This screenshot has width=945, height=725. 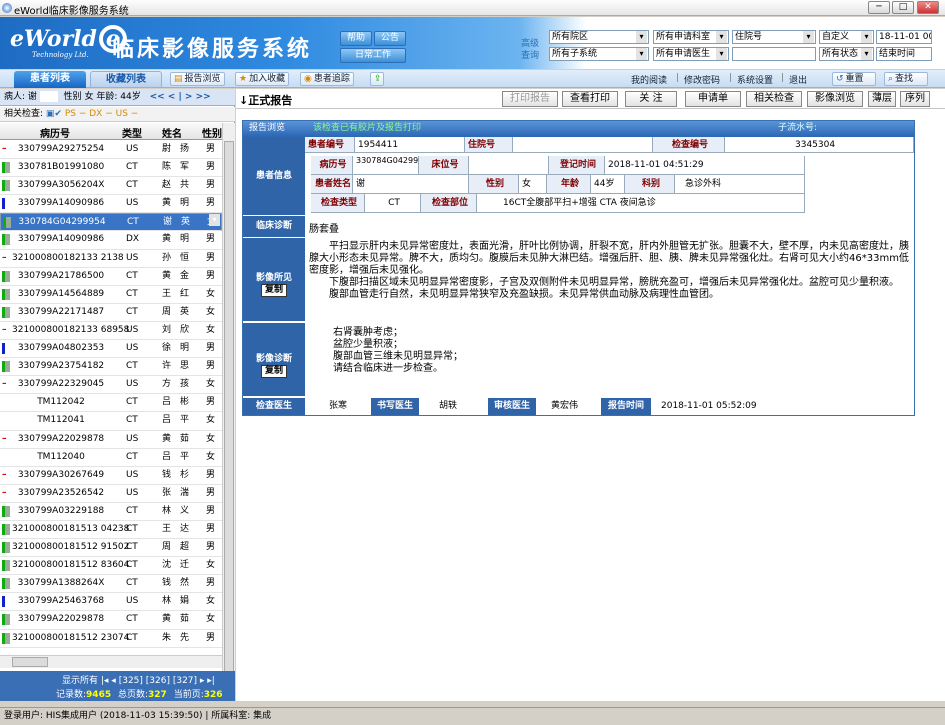 I want to click on notice-button: 公告, so click(x=390, y=38).